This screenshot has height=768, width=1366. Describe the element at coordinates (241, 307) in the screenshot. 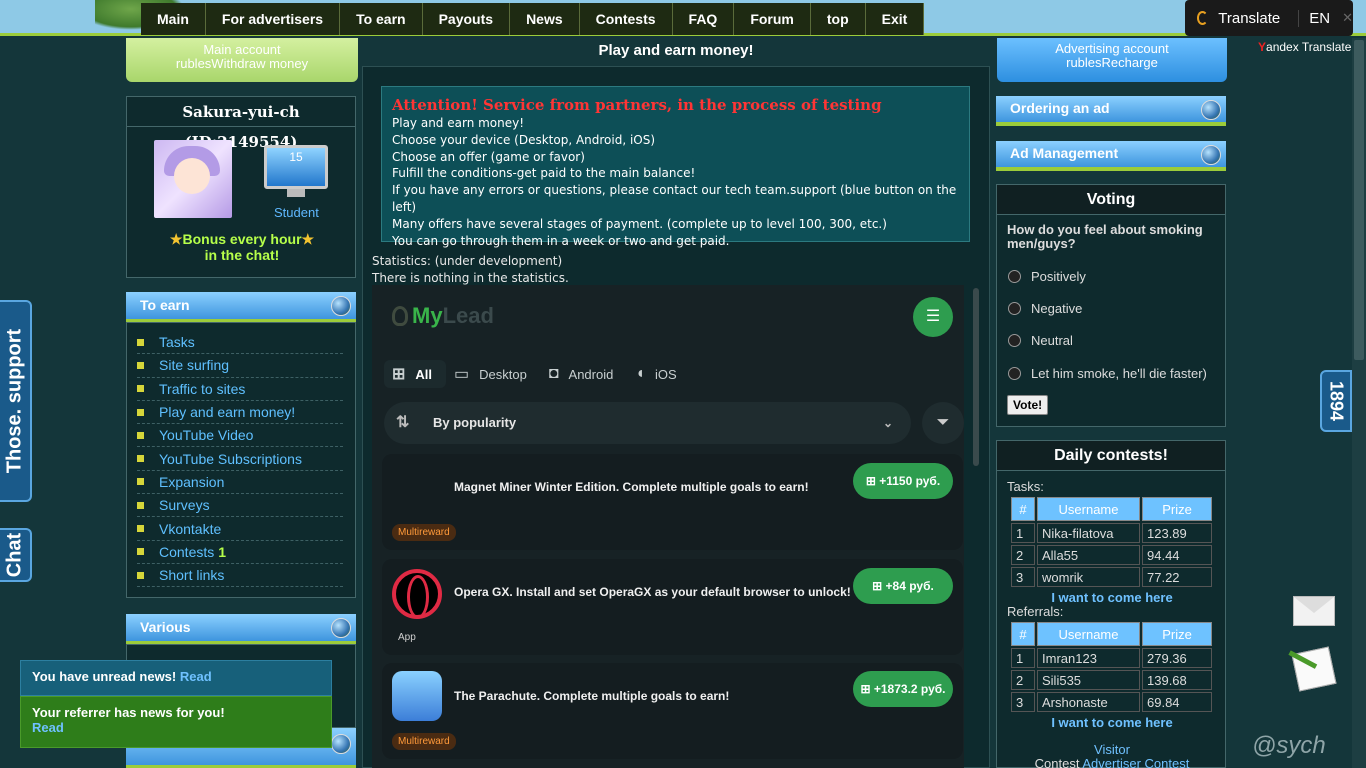

I see `to-earn-header: To earn` at that location.